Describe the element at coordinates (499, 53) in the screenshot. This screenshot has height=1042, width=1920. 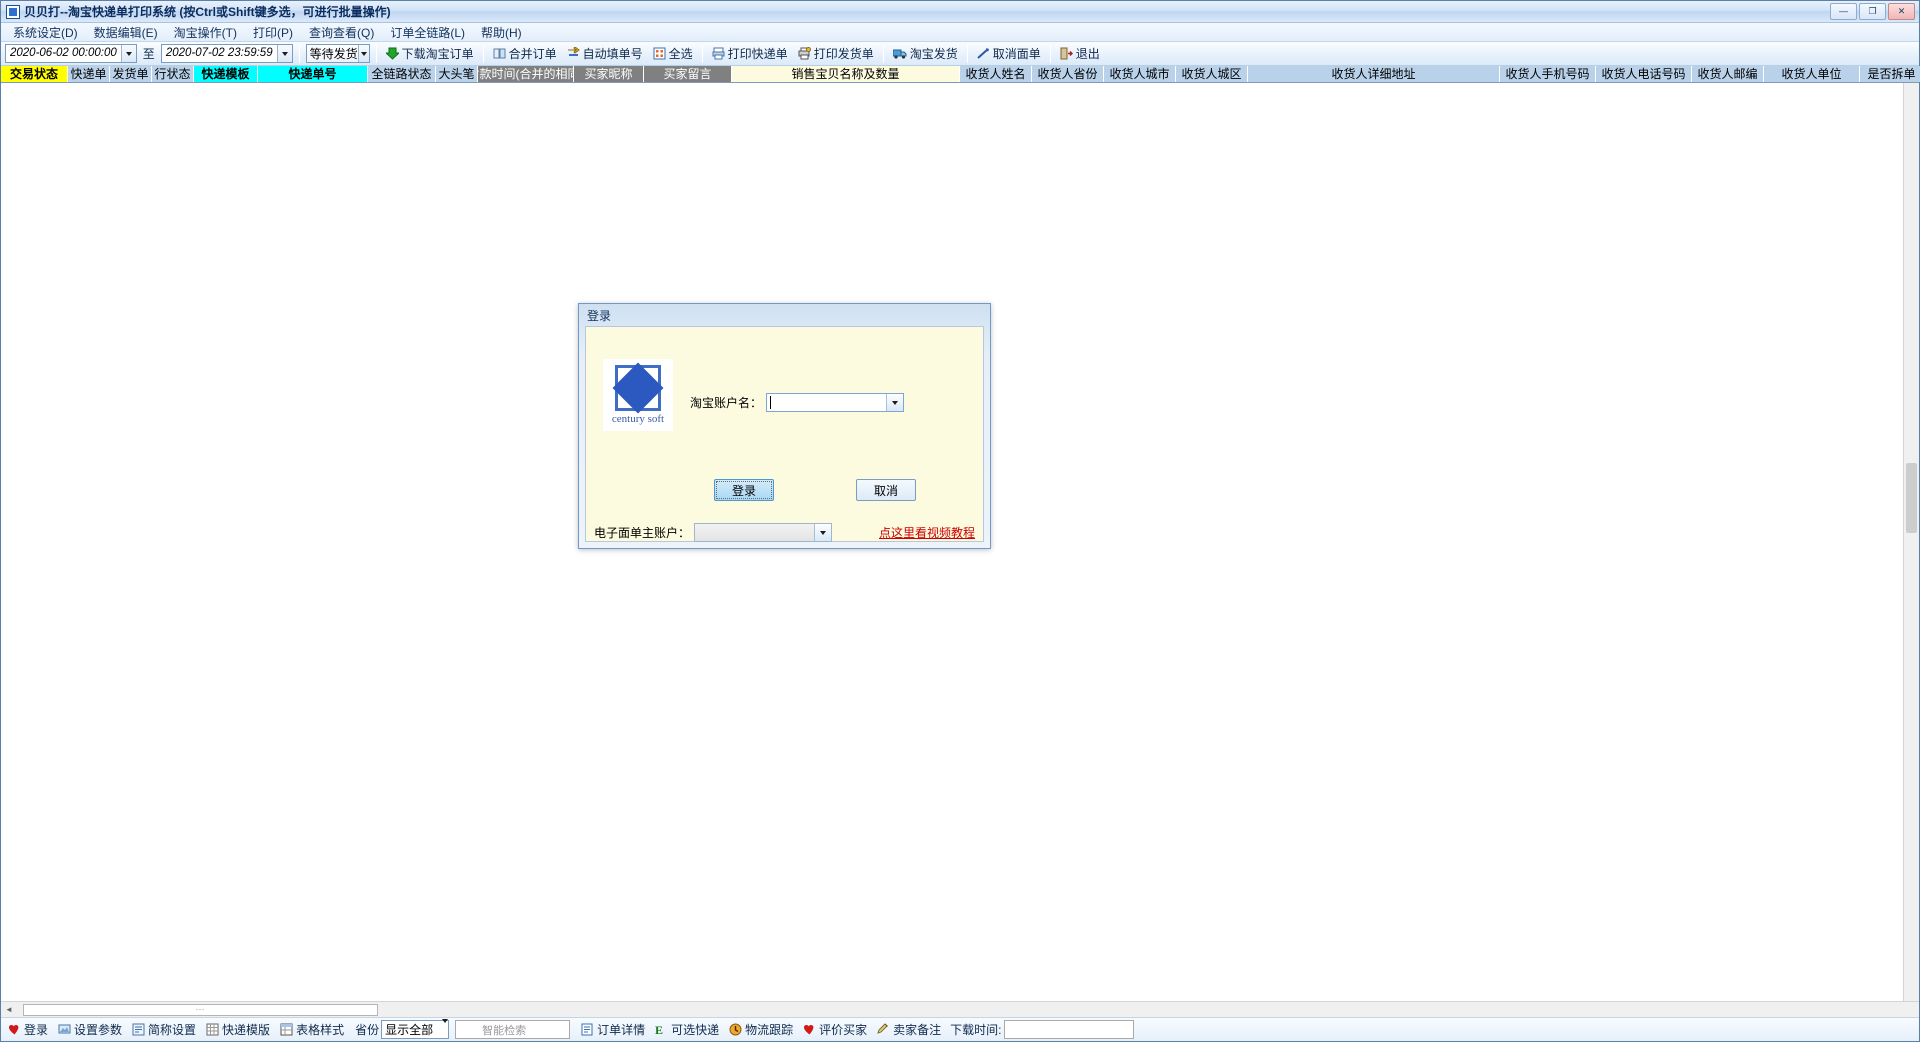
I see `merge-icon` at that location.